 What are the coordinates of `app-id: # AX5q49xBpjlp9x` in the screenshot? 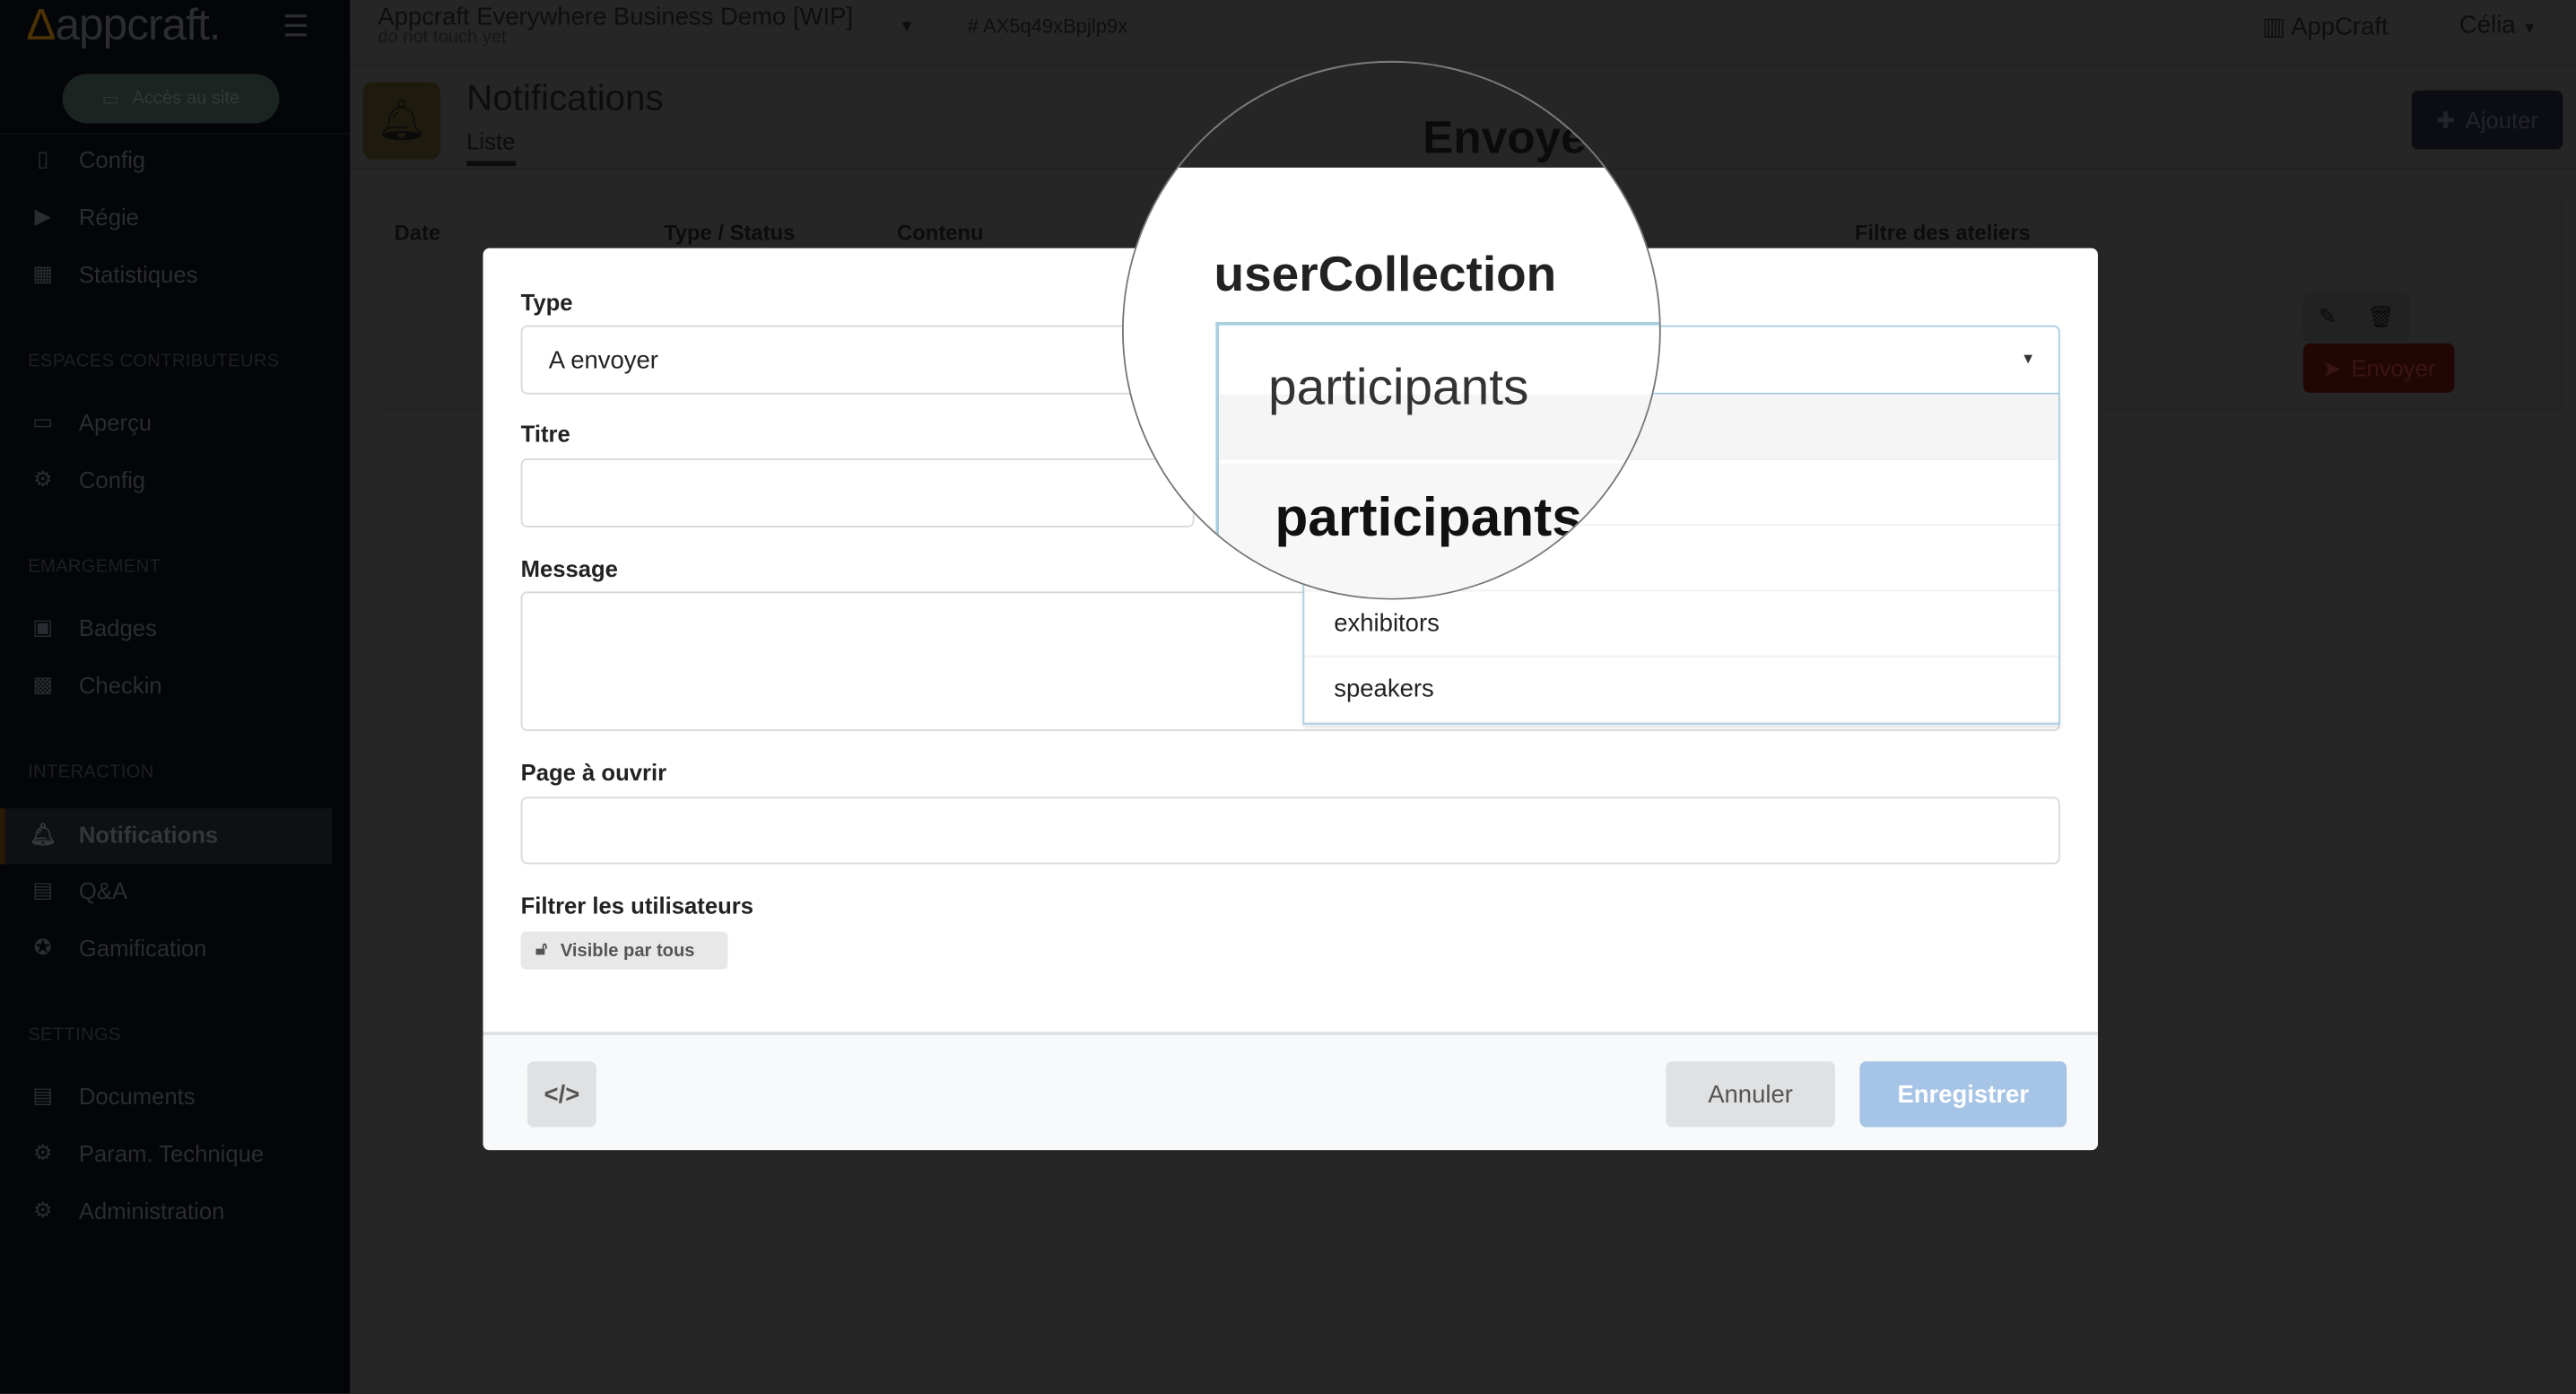 It's located at (1047, 26).